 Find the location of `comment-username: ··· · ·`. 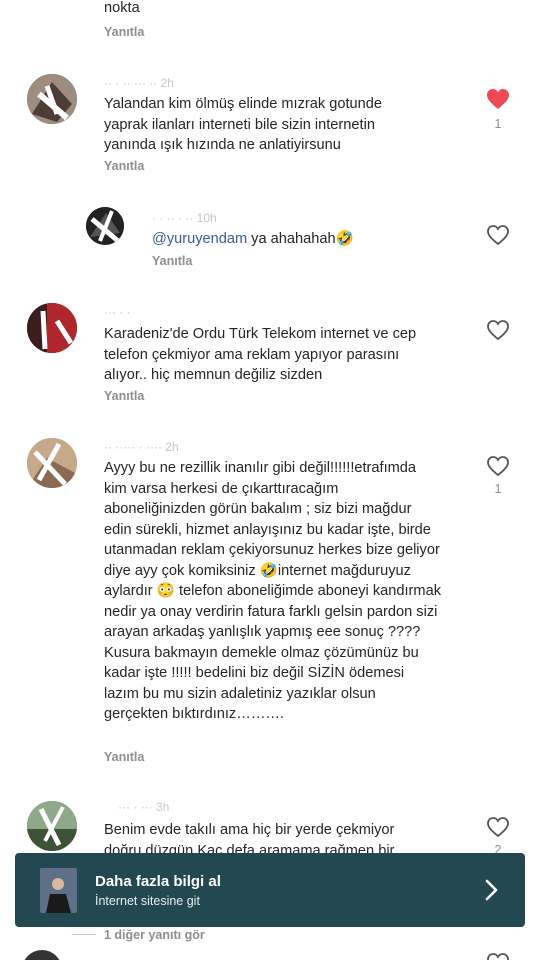

comment-username: ··· · · is located at coordinates (117, 312).